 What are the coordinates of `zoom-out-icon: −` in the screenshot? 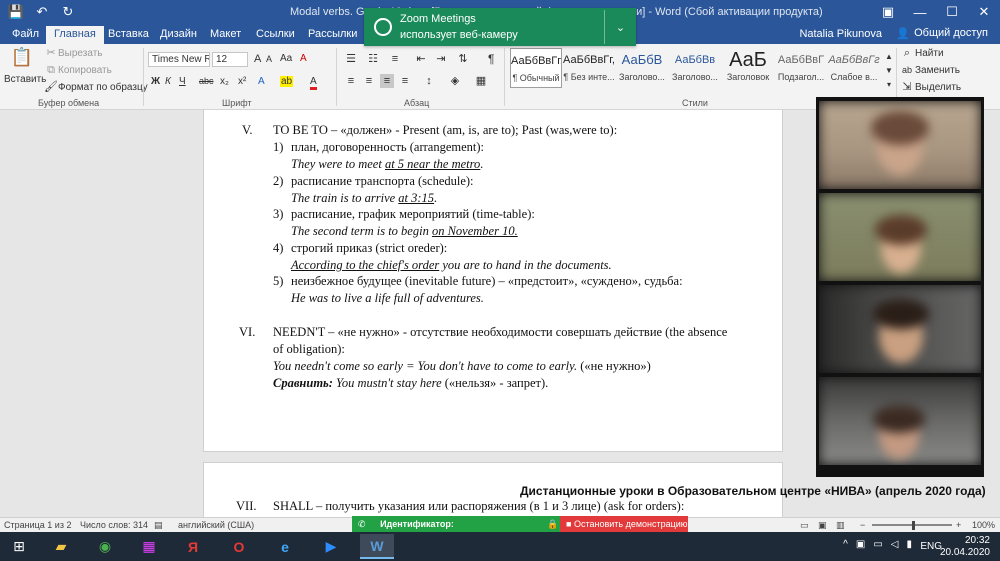 It's located at (862, 525).